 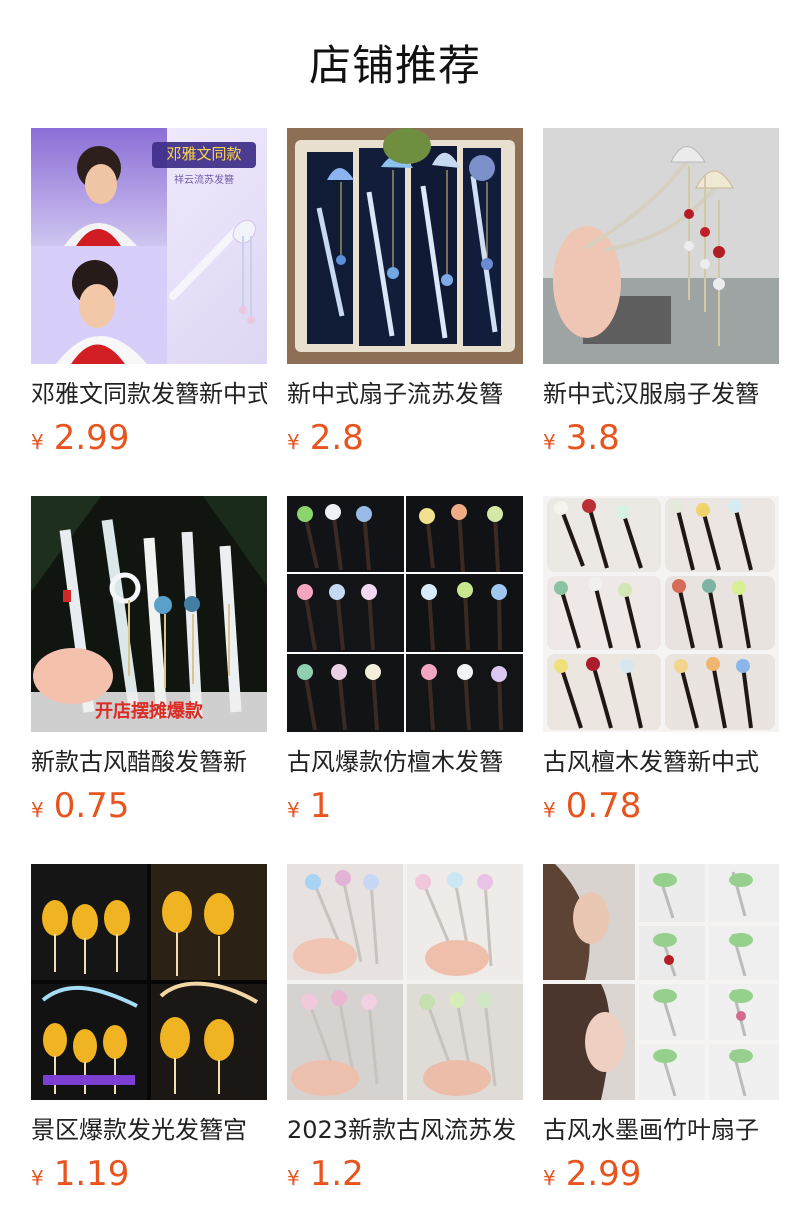 I want to click on product-name: 景区爆款发光发簪宫, so click(x=149, y=1130).